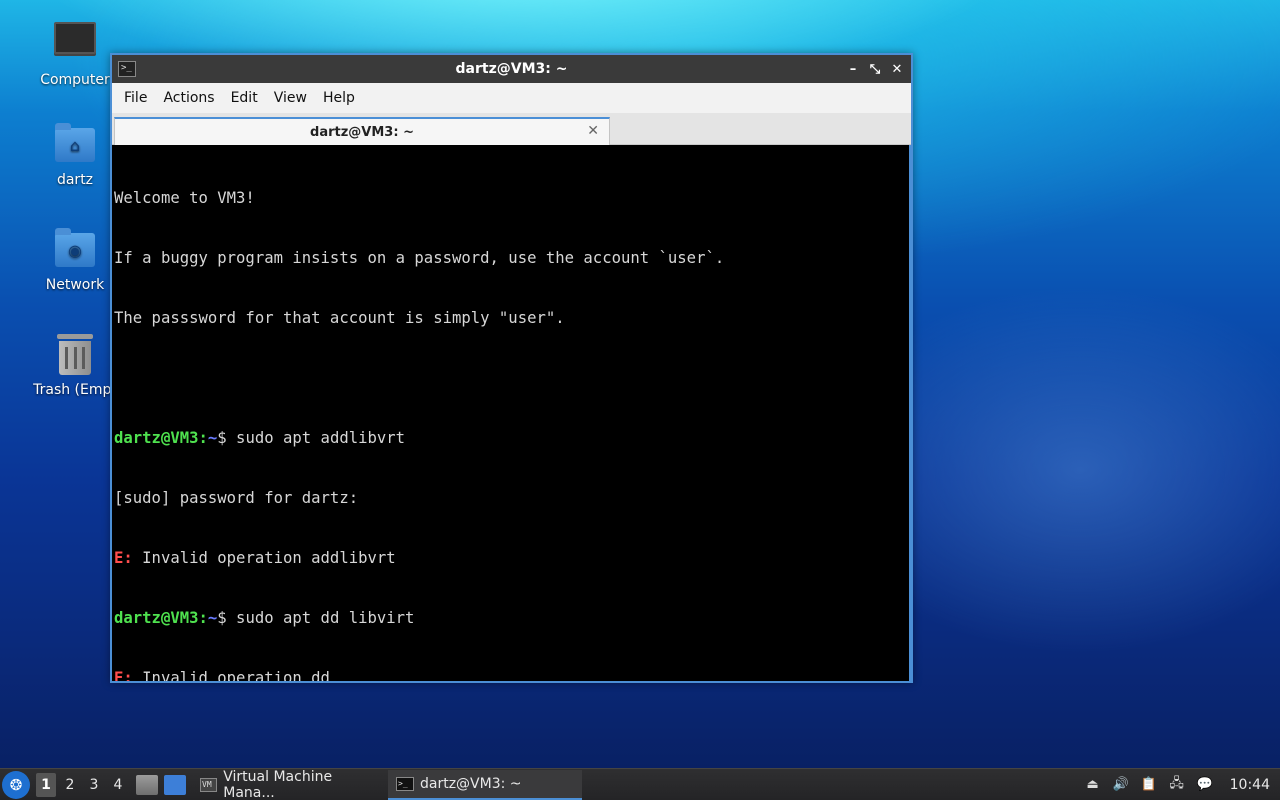  I want to click on notification-icon: 💬, so click(1205, 785).